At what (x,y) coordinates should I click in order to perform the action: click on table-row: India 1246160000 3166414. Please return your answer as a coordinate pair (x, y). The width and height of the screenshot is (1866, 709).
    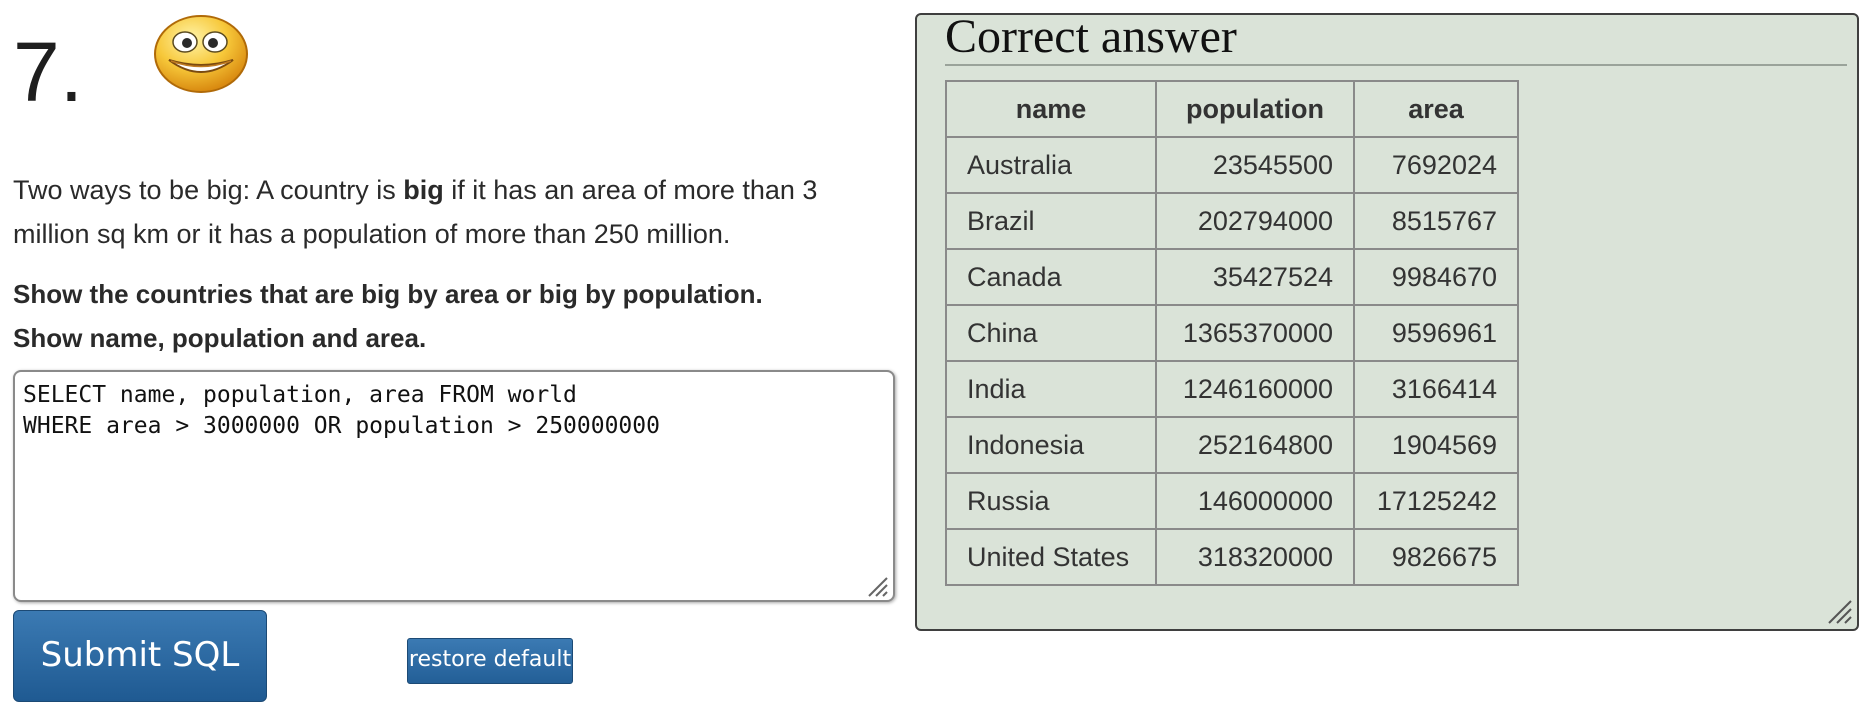
    Looking at the image, I should click on (1232, 389).